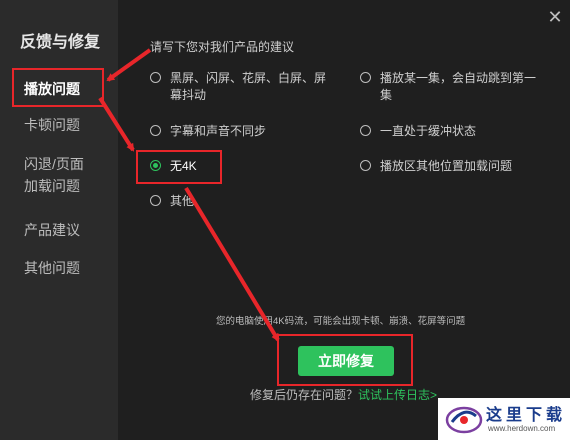  I want to click on watermark-url: www.herdown.com, so click(522, 428).